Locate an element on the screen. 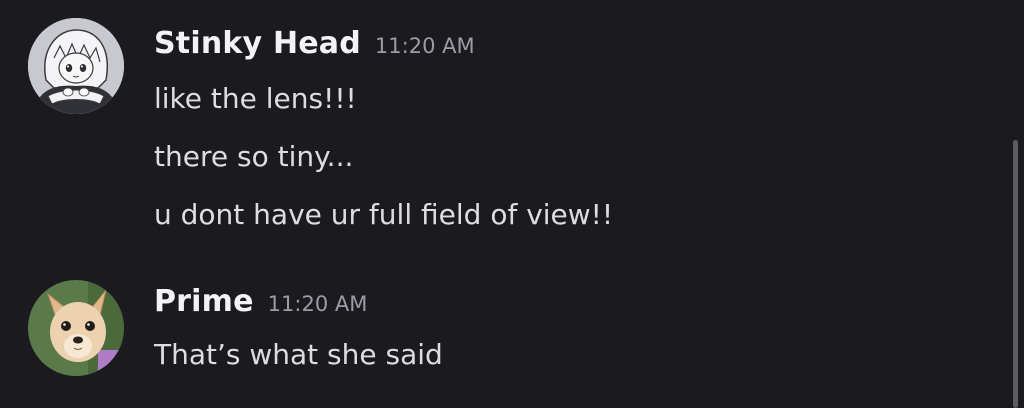 The height and width of the screenshot is (408, 1024). message-text: like the lens!!! is located at coordinates (255, 98).